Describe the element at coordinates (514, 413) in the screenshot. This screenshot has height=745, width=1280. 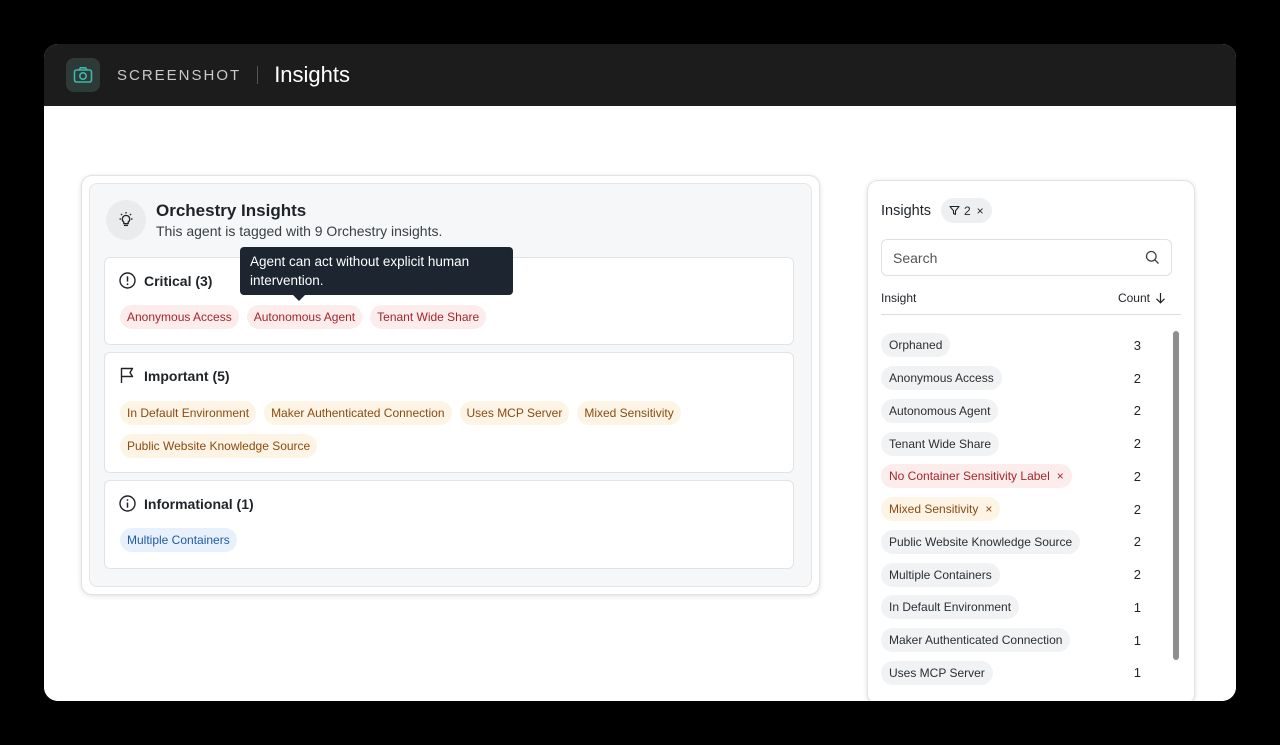
I see `chip-uses-mcp-server: Uses MCP Server` at that location.